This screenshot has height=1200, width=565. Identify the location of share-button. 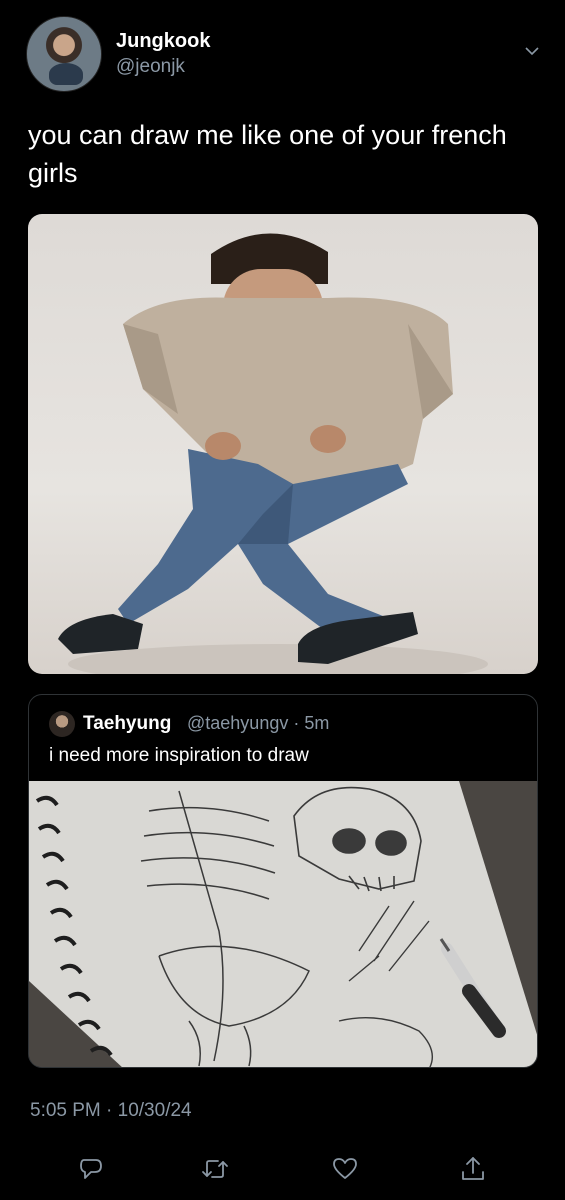
(473, 1169).